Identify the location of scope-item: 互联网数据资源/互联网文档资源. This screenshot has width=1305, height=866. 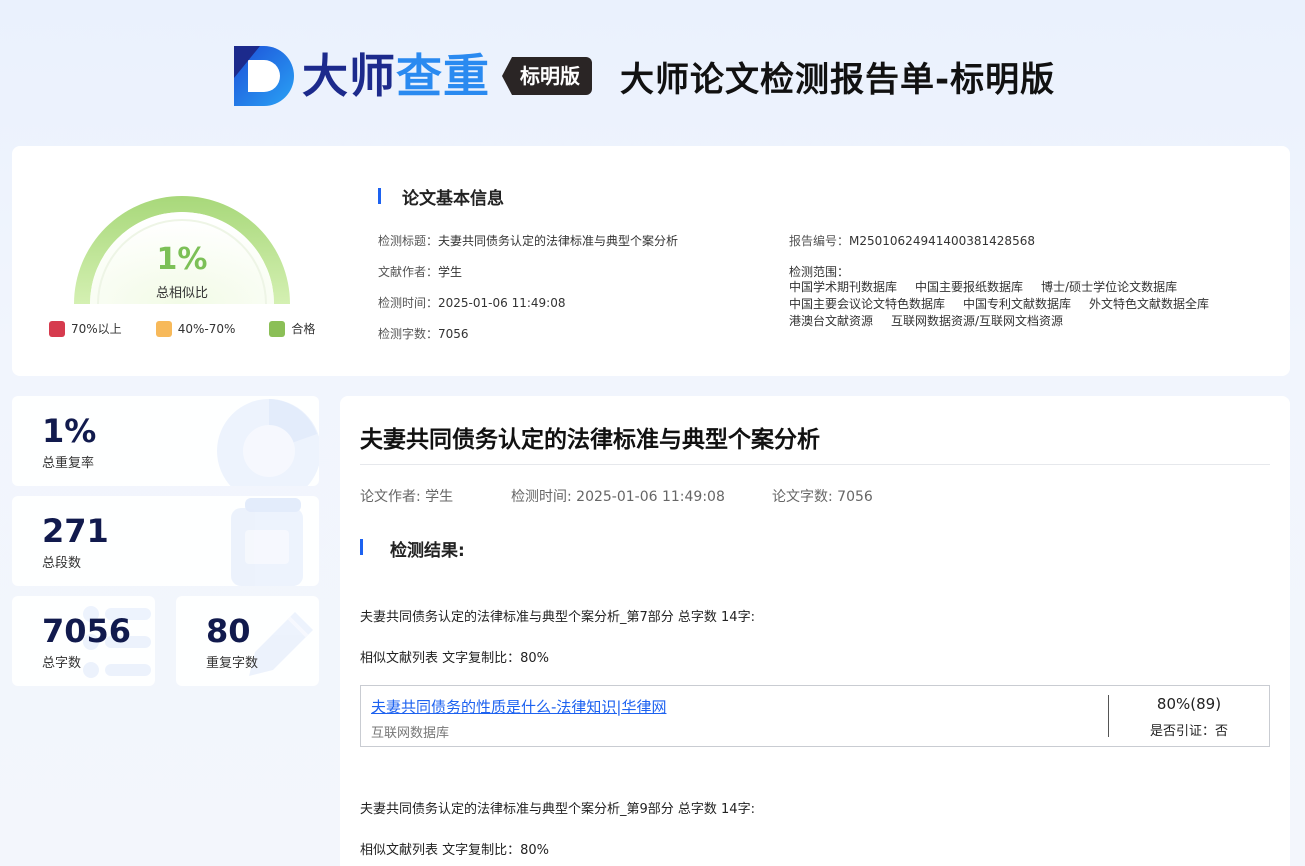
(977, 321).